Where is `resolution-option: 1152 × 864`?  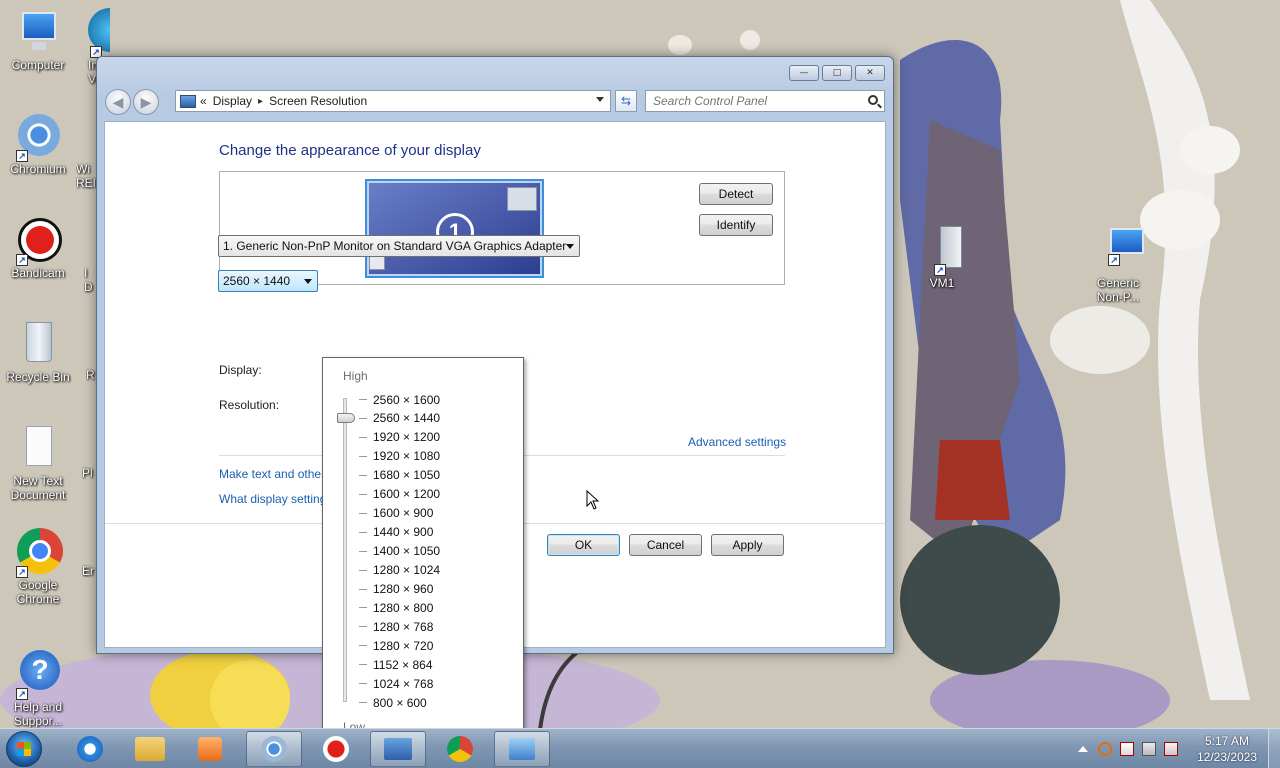 resolution-option: 1152 × 864 is located at coordinates (439, 664).